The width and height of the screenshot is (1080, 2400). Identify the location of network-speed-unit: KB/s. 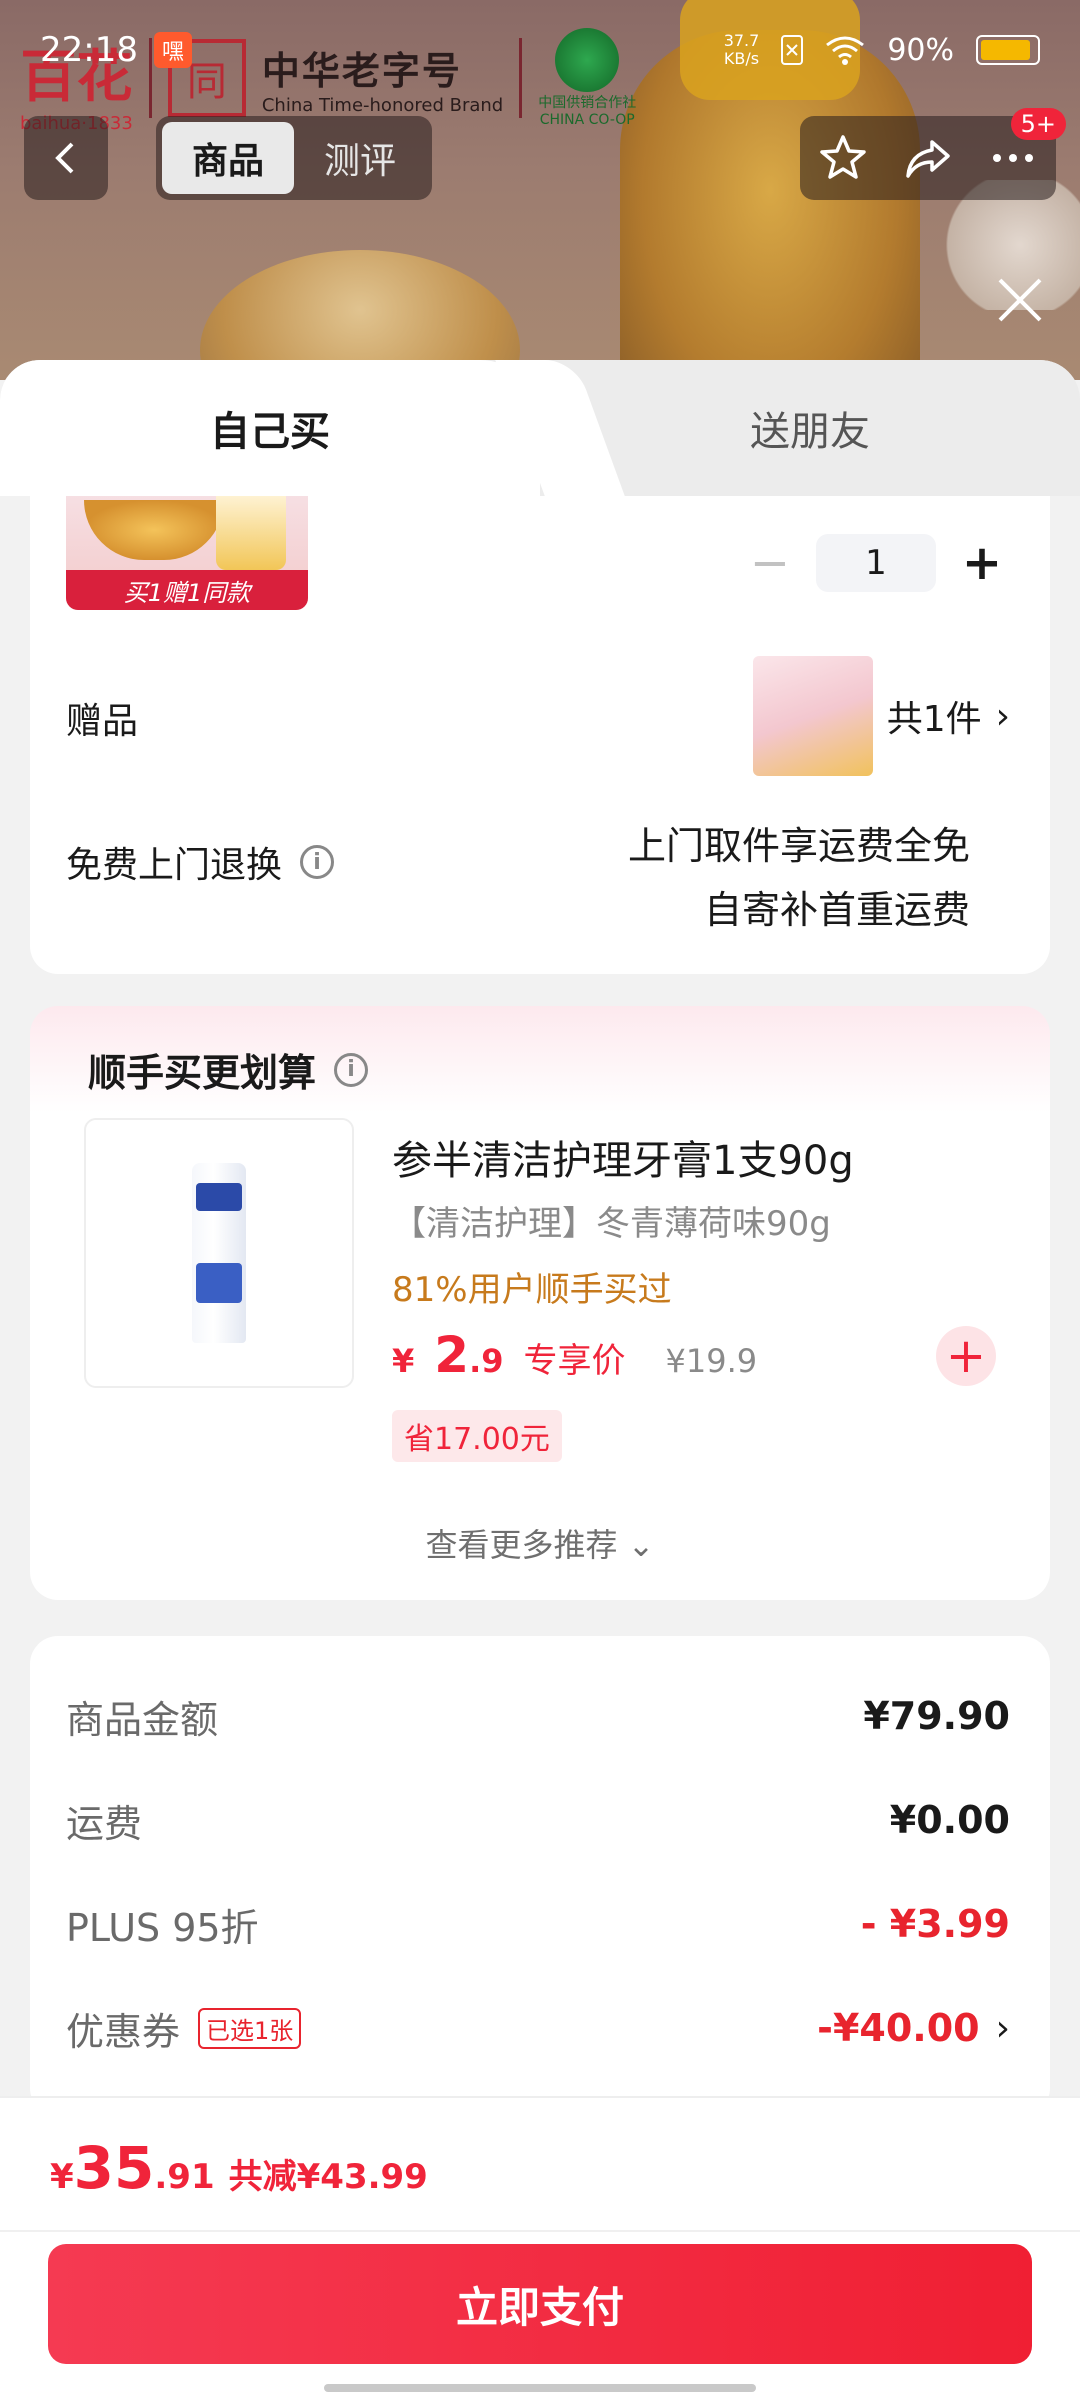
(741, 58).